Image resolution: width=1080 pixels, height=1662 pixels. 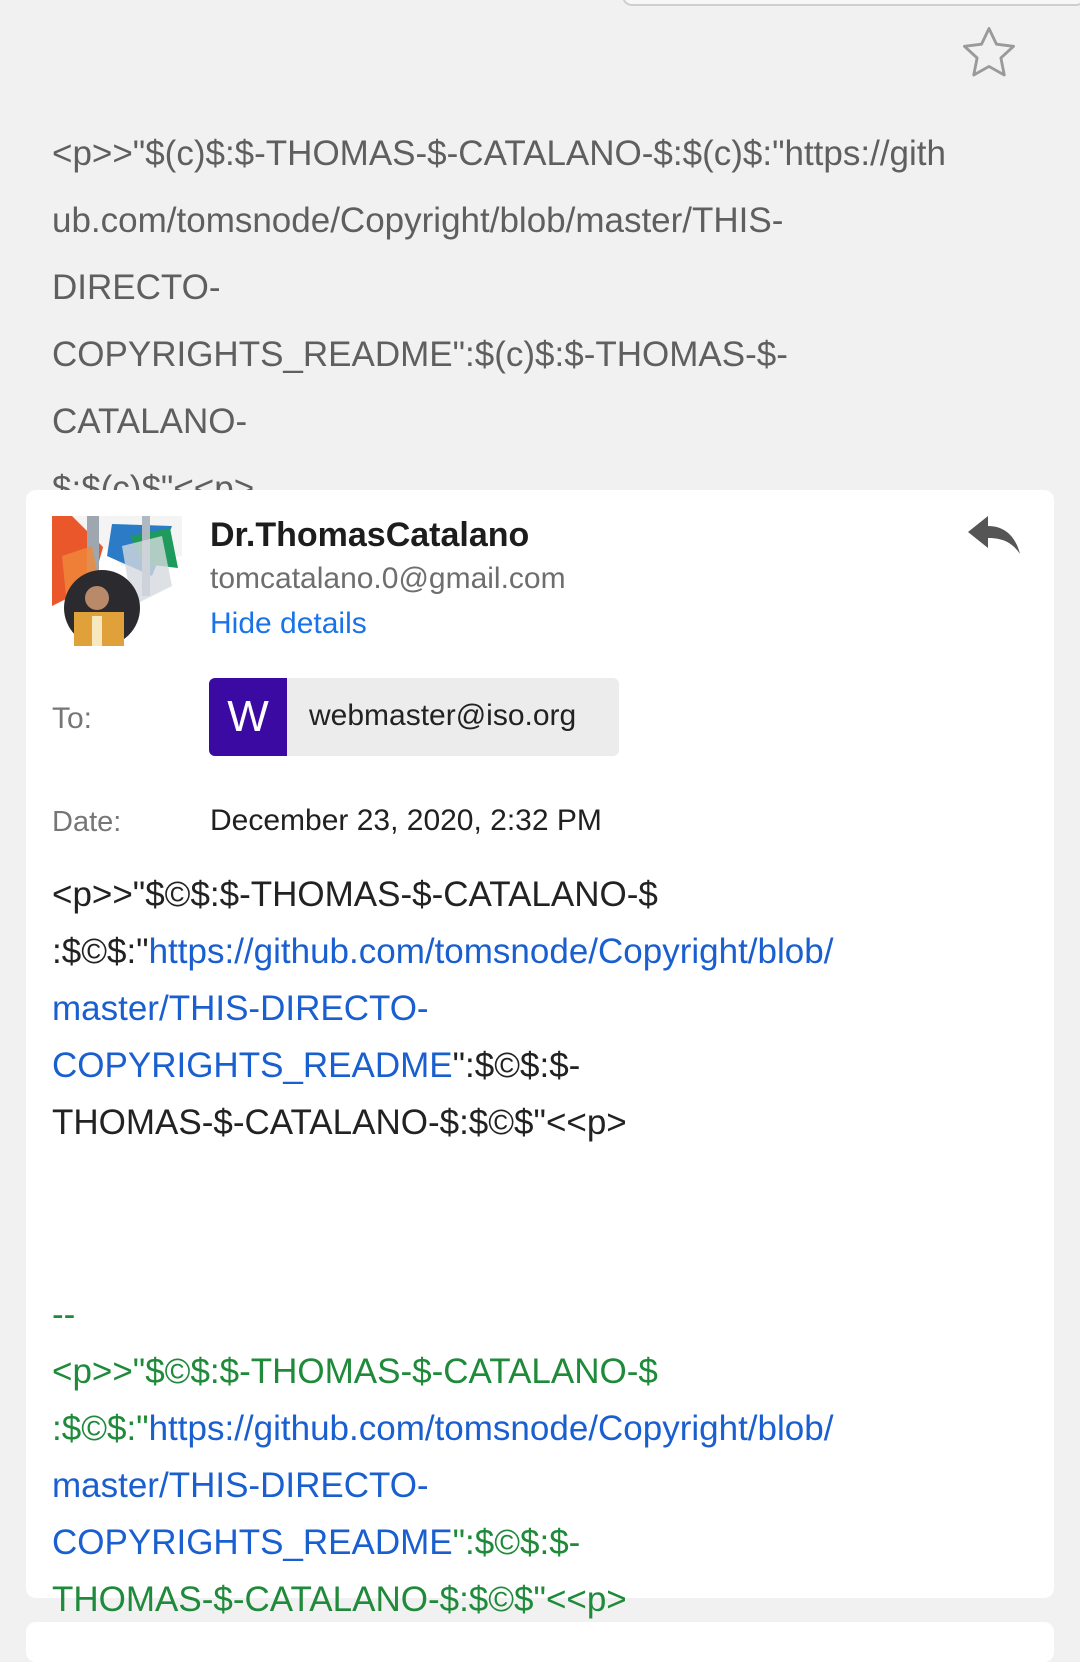 What do you see at coordinates (136, 287) in the screenshot?
I see `preview-line: DIRECTO-` at bounding box center [136, 287].